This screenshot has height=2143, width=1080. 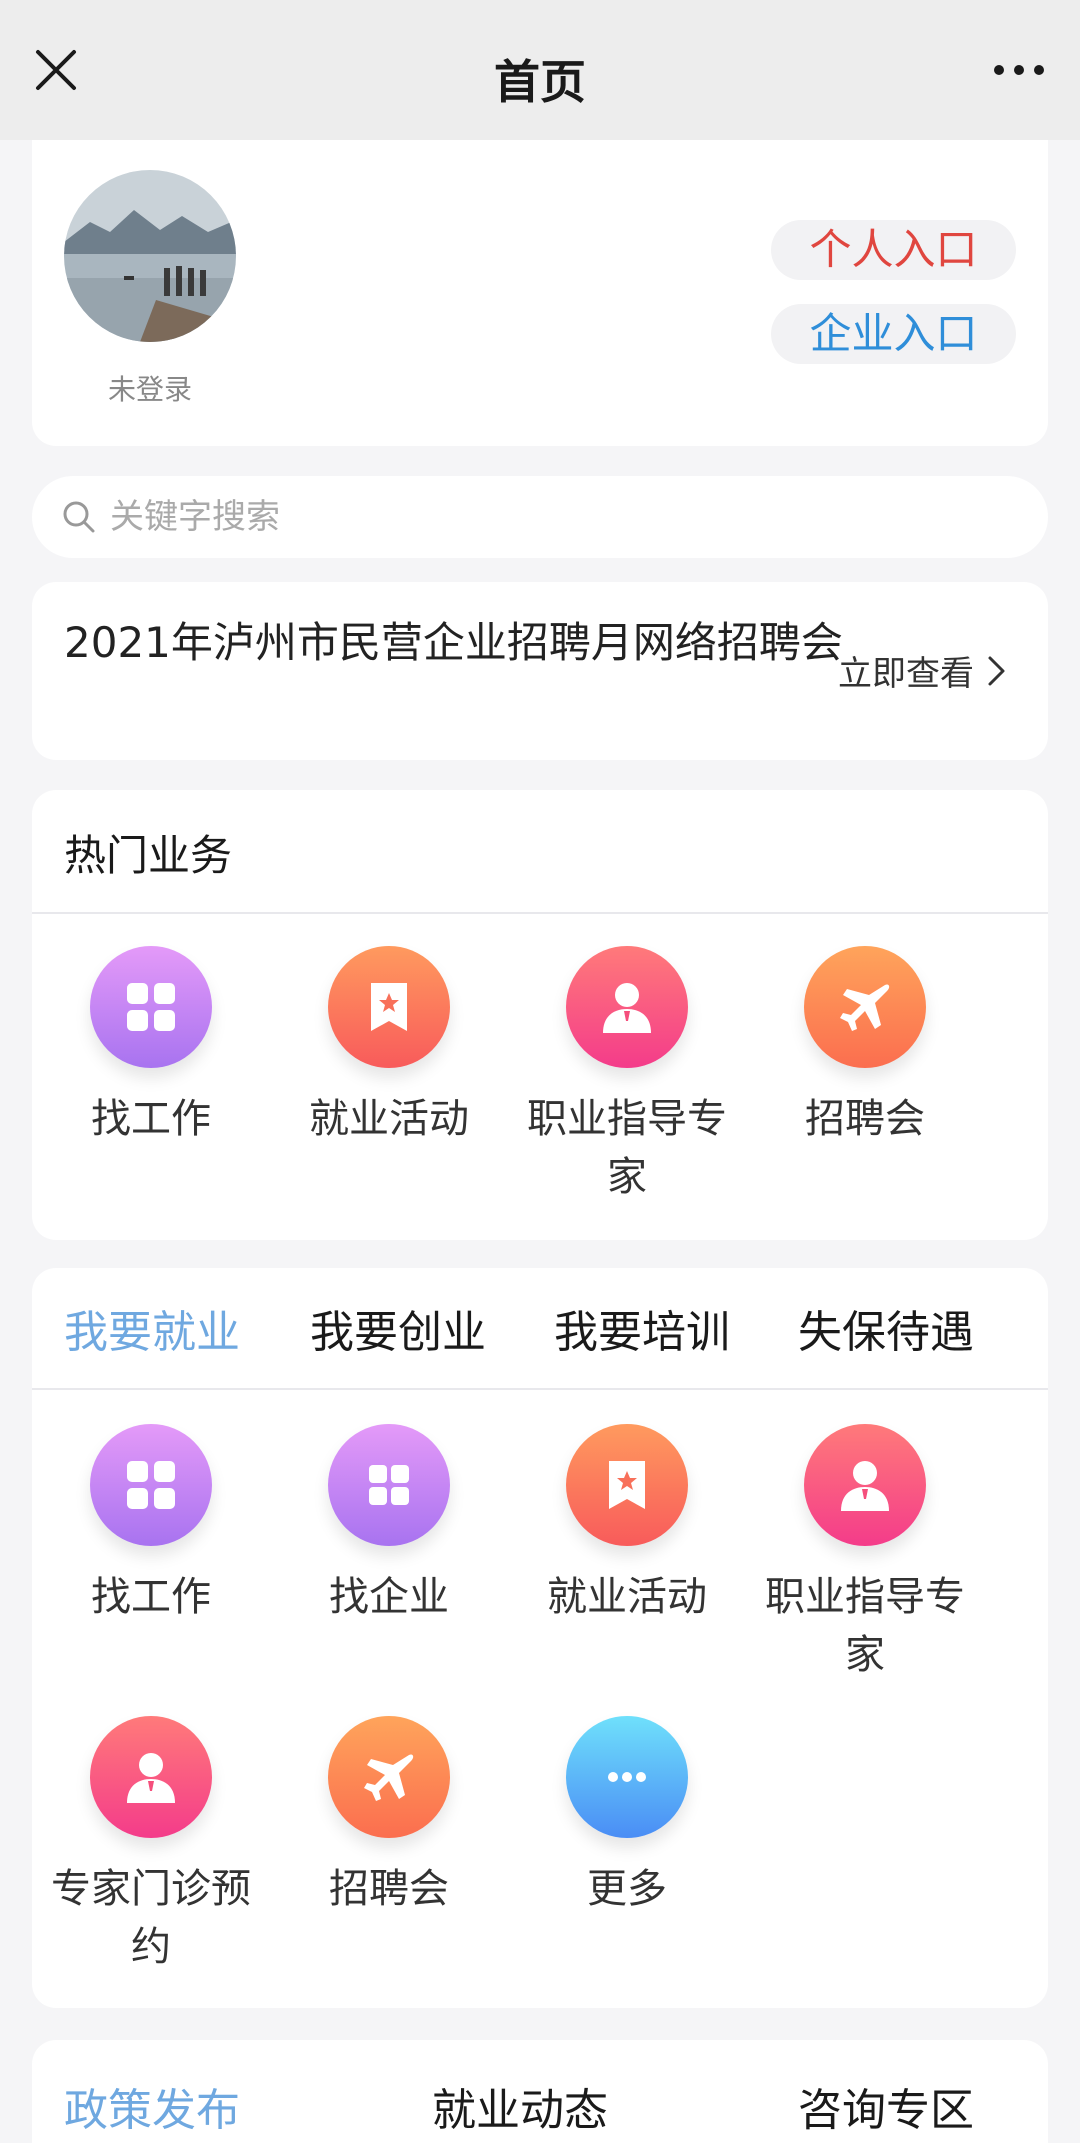 What do you see at coordinates (906, 674) in the screenshot?
I see `view-now-label: 立即查看` at bounding box center [906, 674].